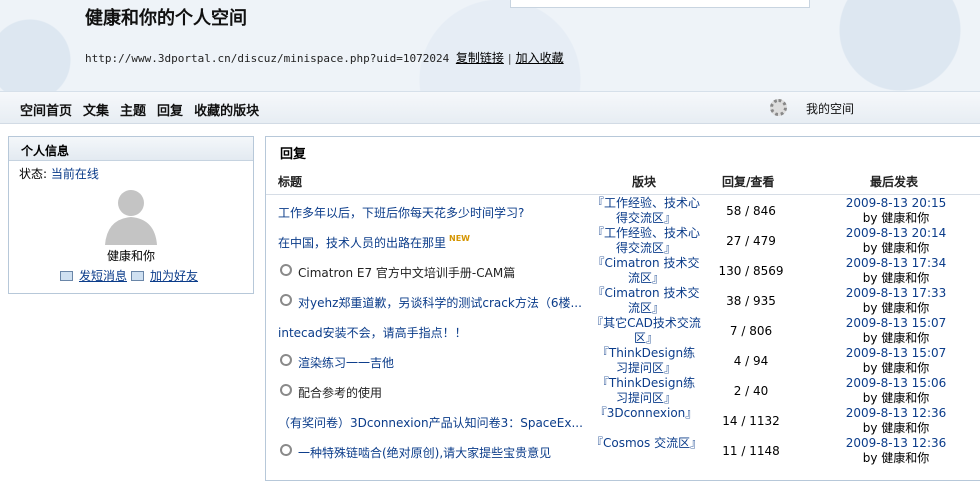 This screenshot has height=481, width=980. What do you see at coordinates (174, 276) in the screenshot?
I see `add-friend-link: 加为好友` at bounding box center [174, 276].